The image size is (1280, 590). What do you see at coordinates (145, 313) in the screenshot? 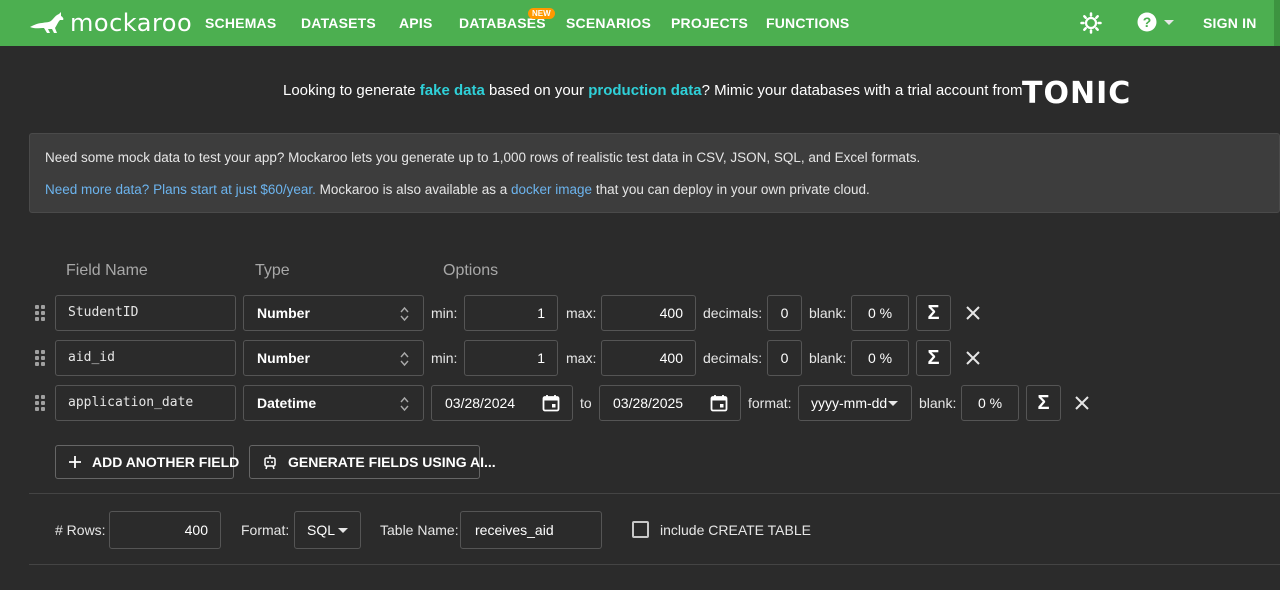
I see `field-name-input: StudentID` at bounding box center [145, 313].